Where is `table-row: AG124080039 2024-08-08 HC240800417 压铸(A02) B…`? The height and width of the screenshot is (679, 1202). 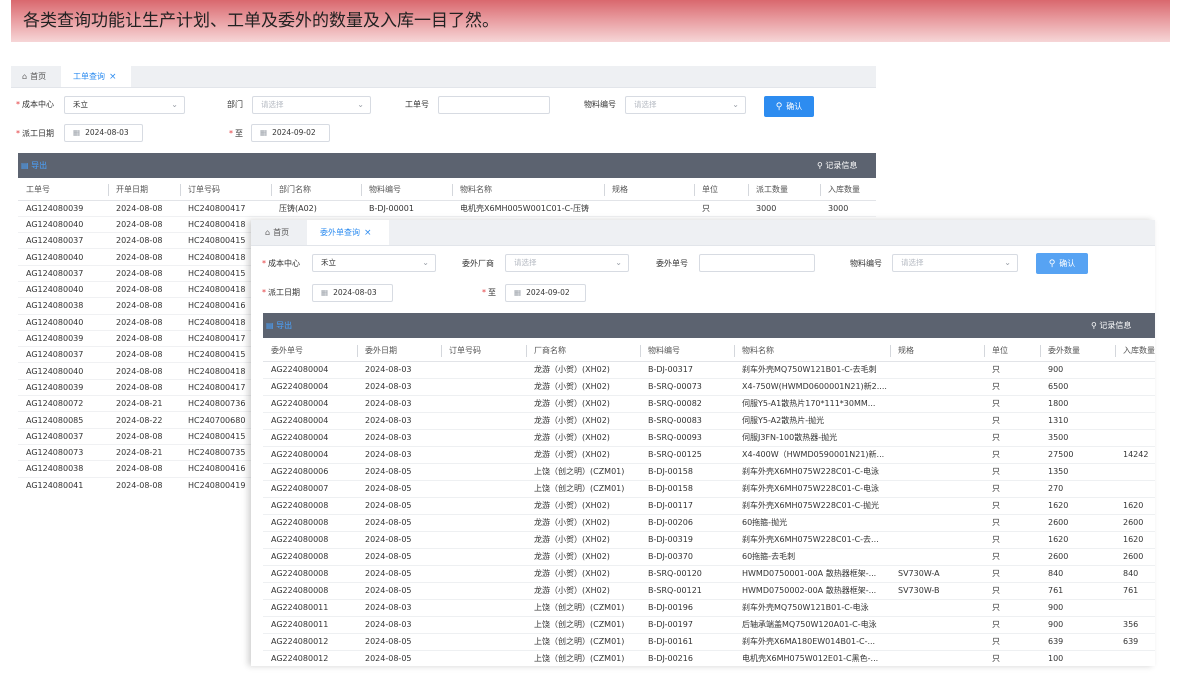
table-row: AG124080039 2024-08-08 HC240800417 压铸(A02) B… is located at coordinates (447, 208).